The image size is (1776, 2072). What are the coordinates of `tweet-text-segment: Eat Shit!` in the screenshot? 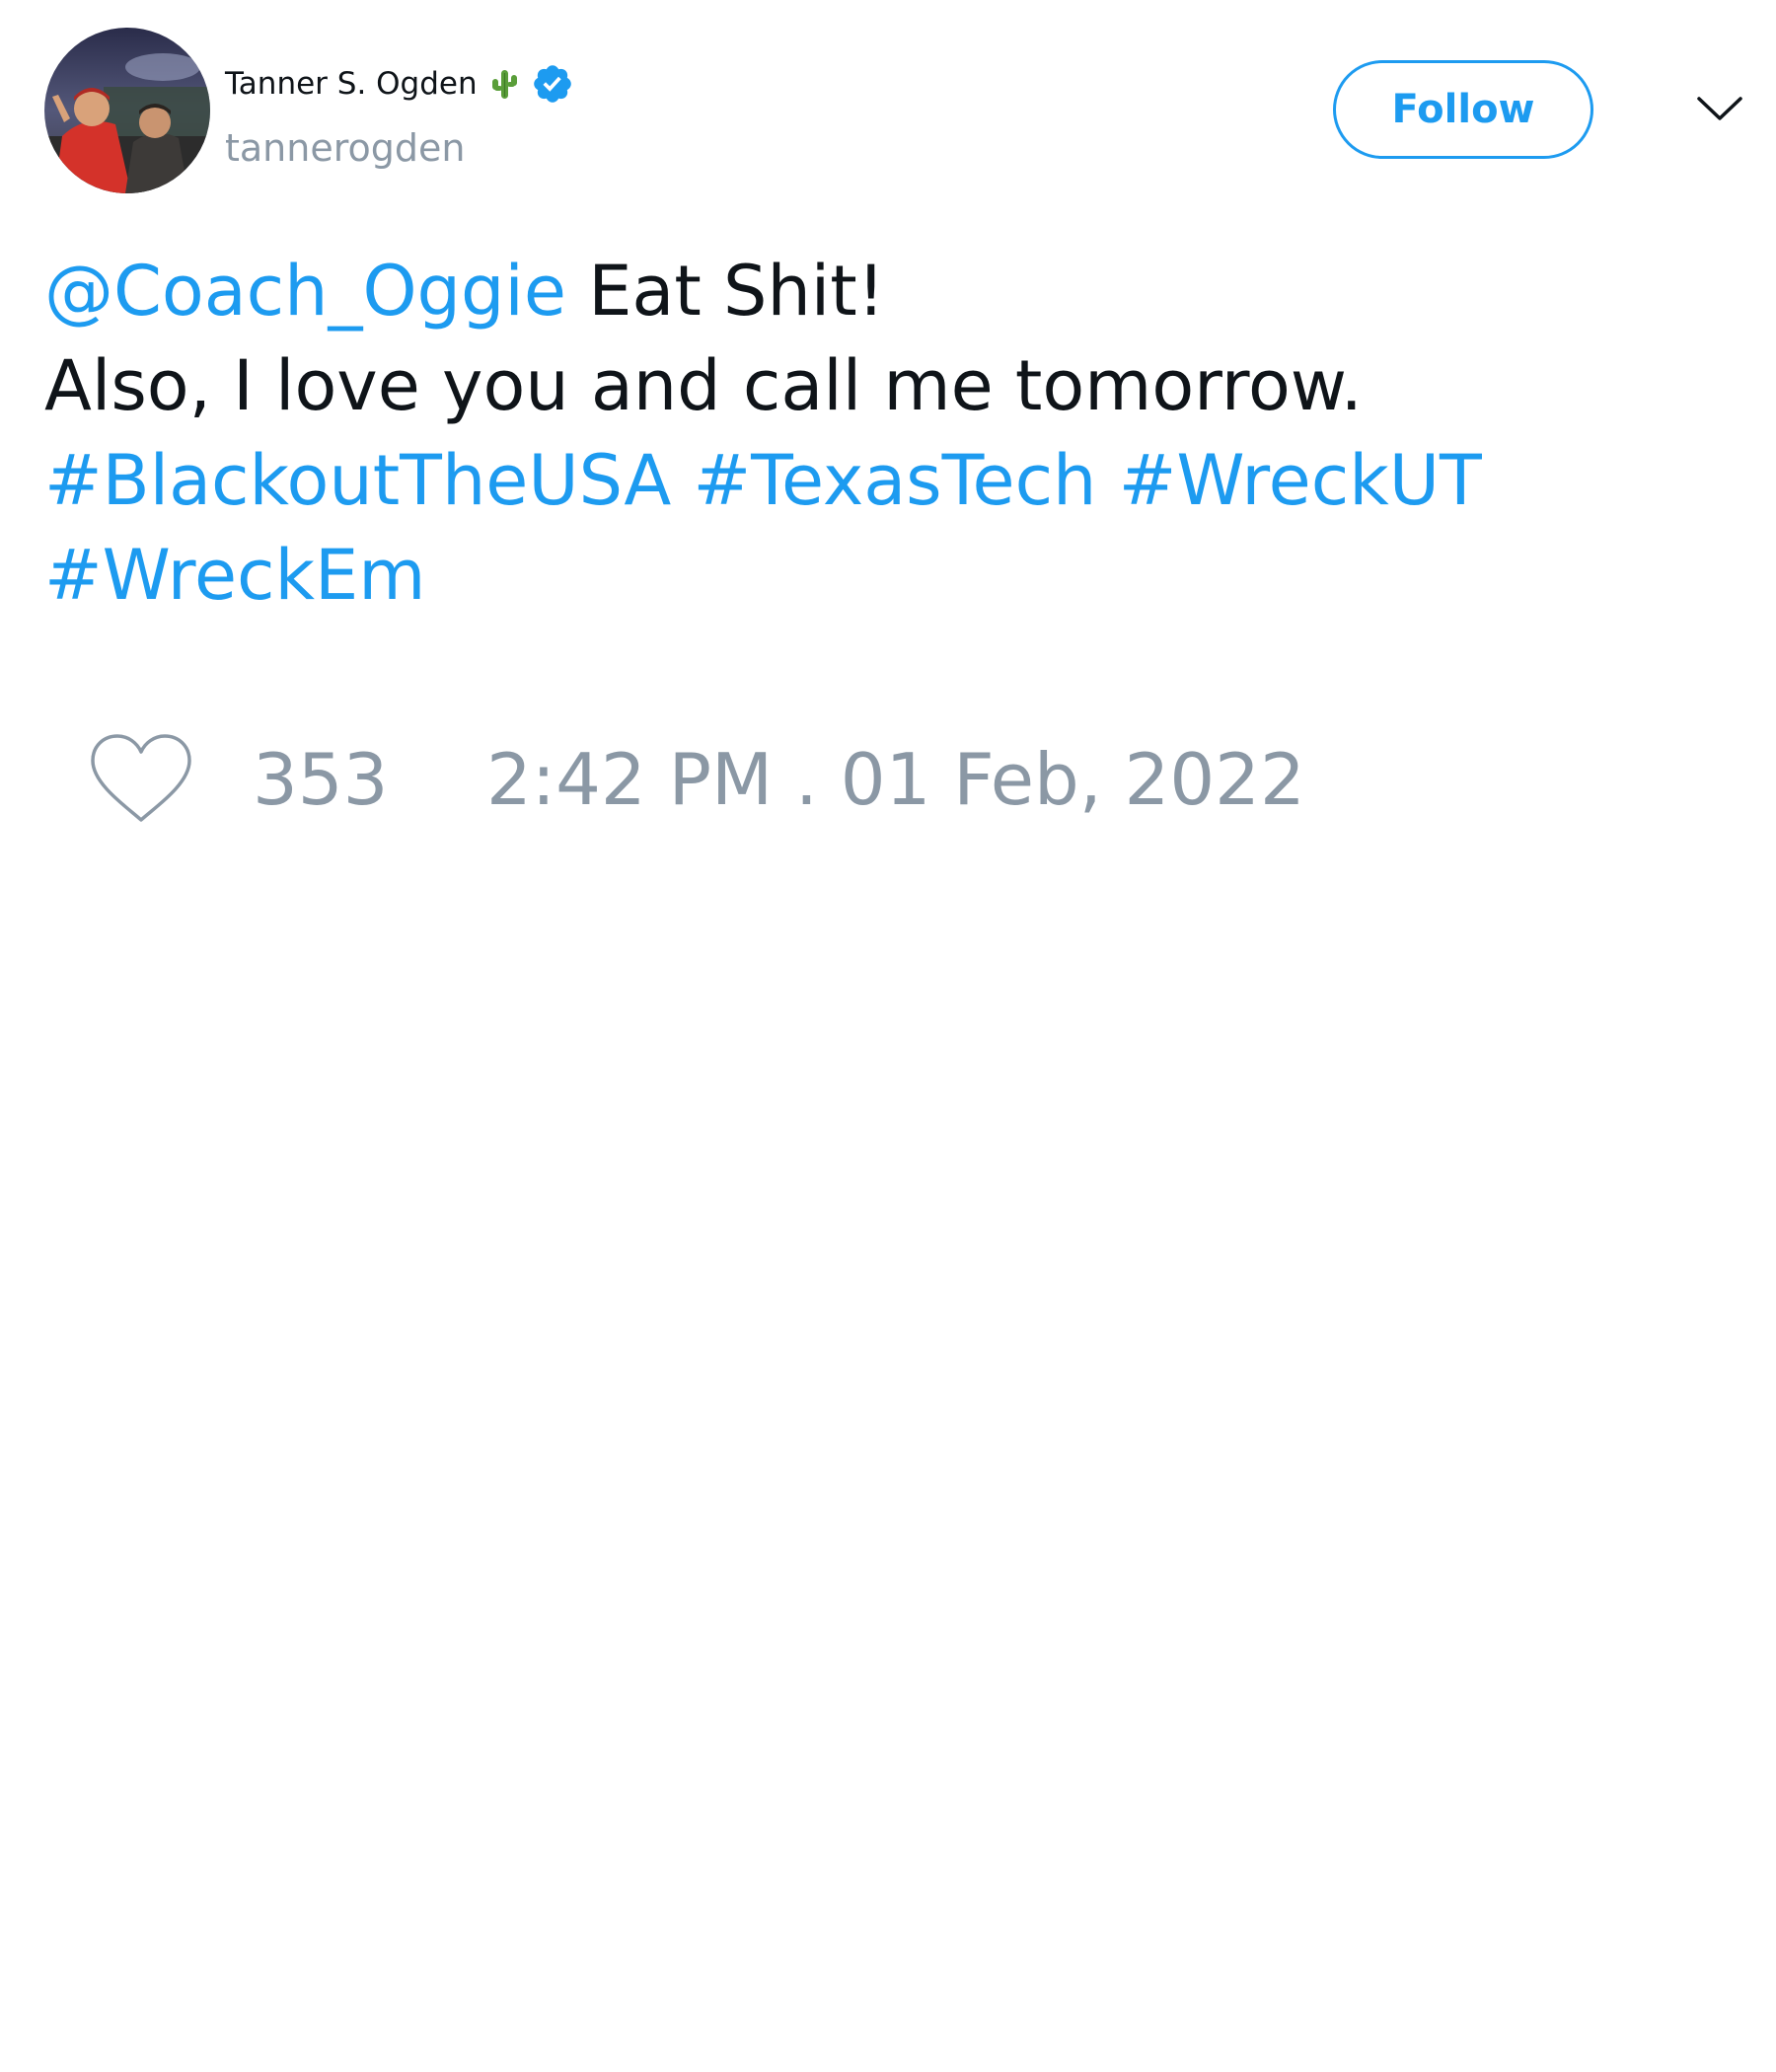 It's located at (725, 292).